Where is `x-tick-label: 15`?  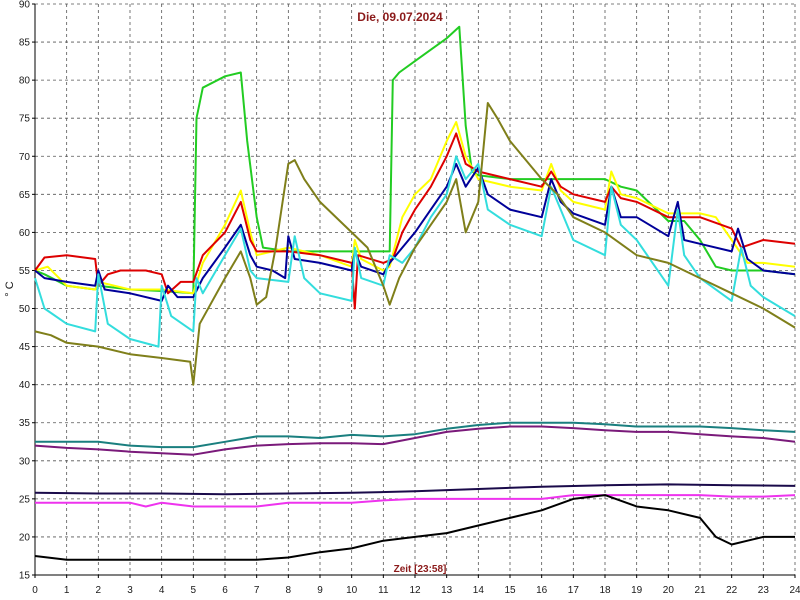 x-tick-label: 15 is located at coordinates (510, 590).